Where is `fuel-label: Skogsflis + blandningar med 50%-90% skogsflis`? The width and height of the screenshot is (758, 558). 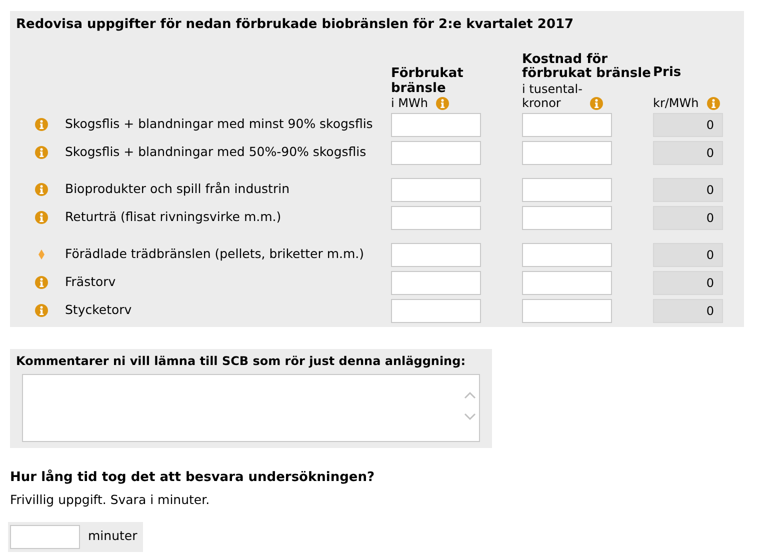
fuel-label: Skogsflis + blandningar med 50%-90% skogsflis is located at coordinates (215, 152).